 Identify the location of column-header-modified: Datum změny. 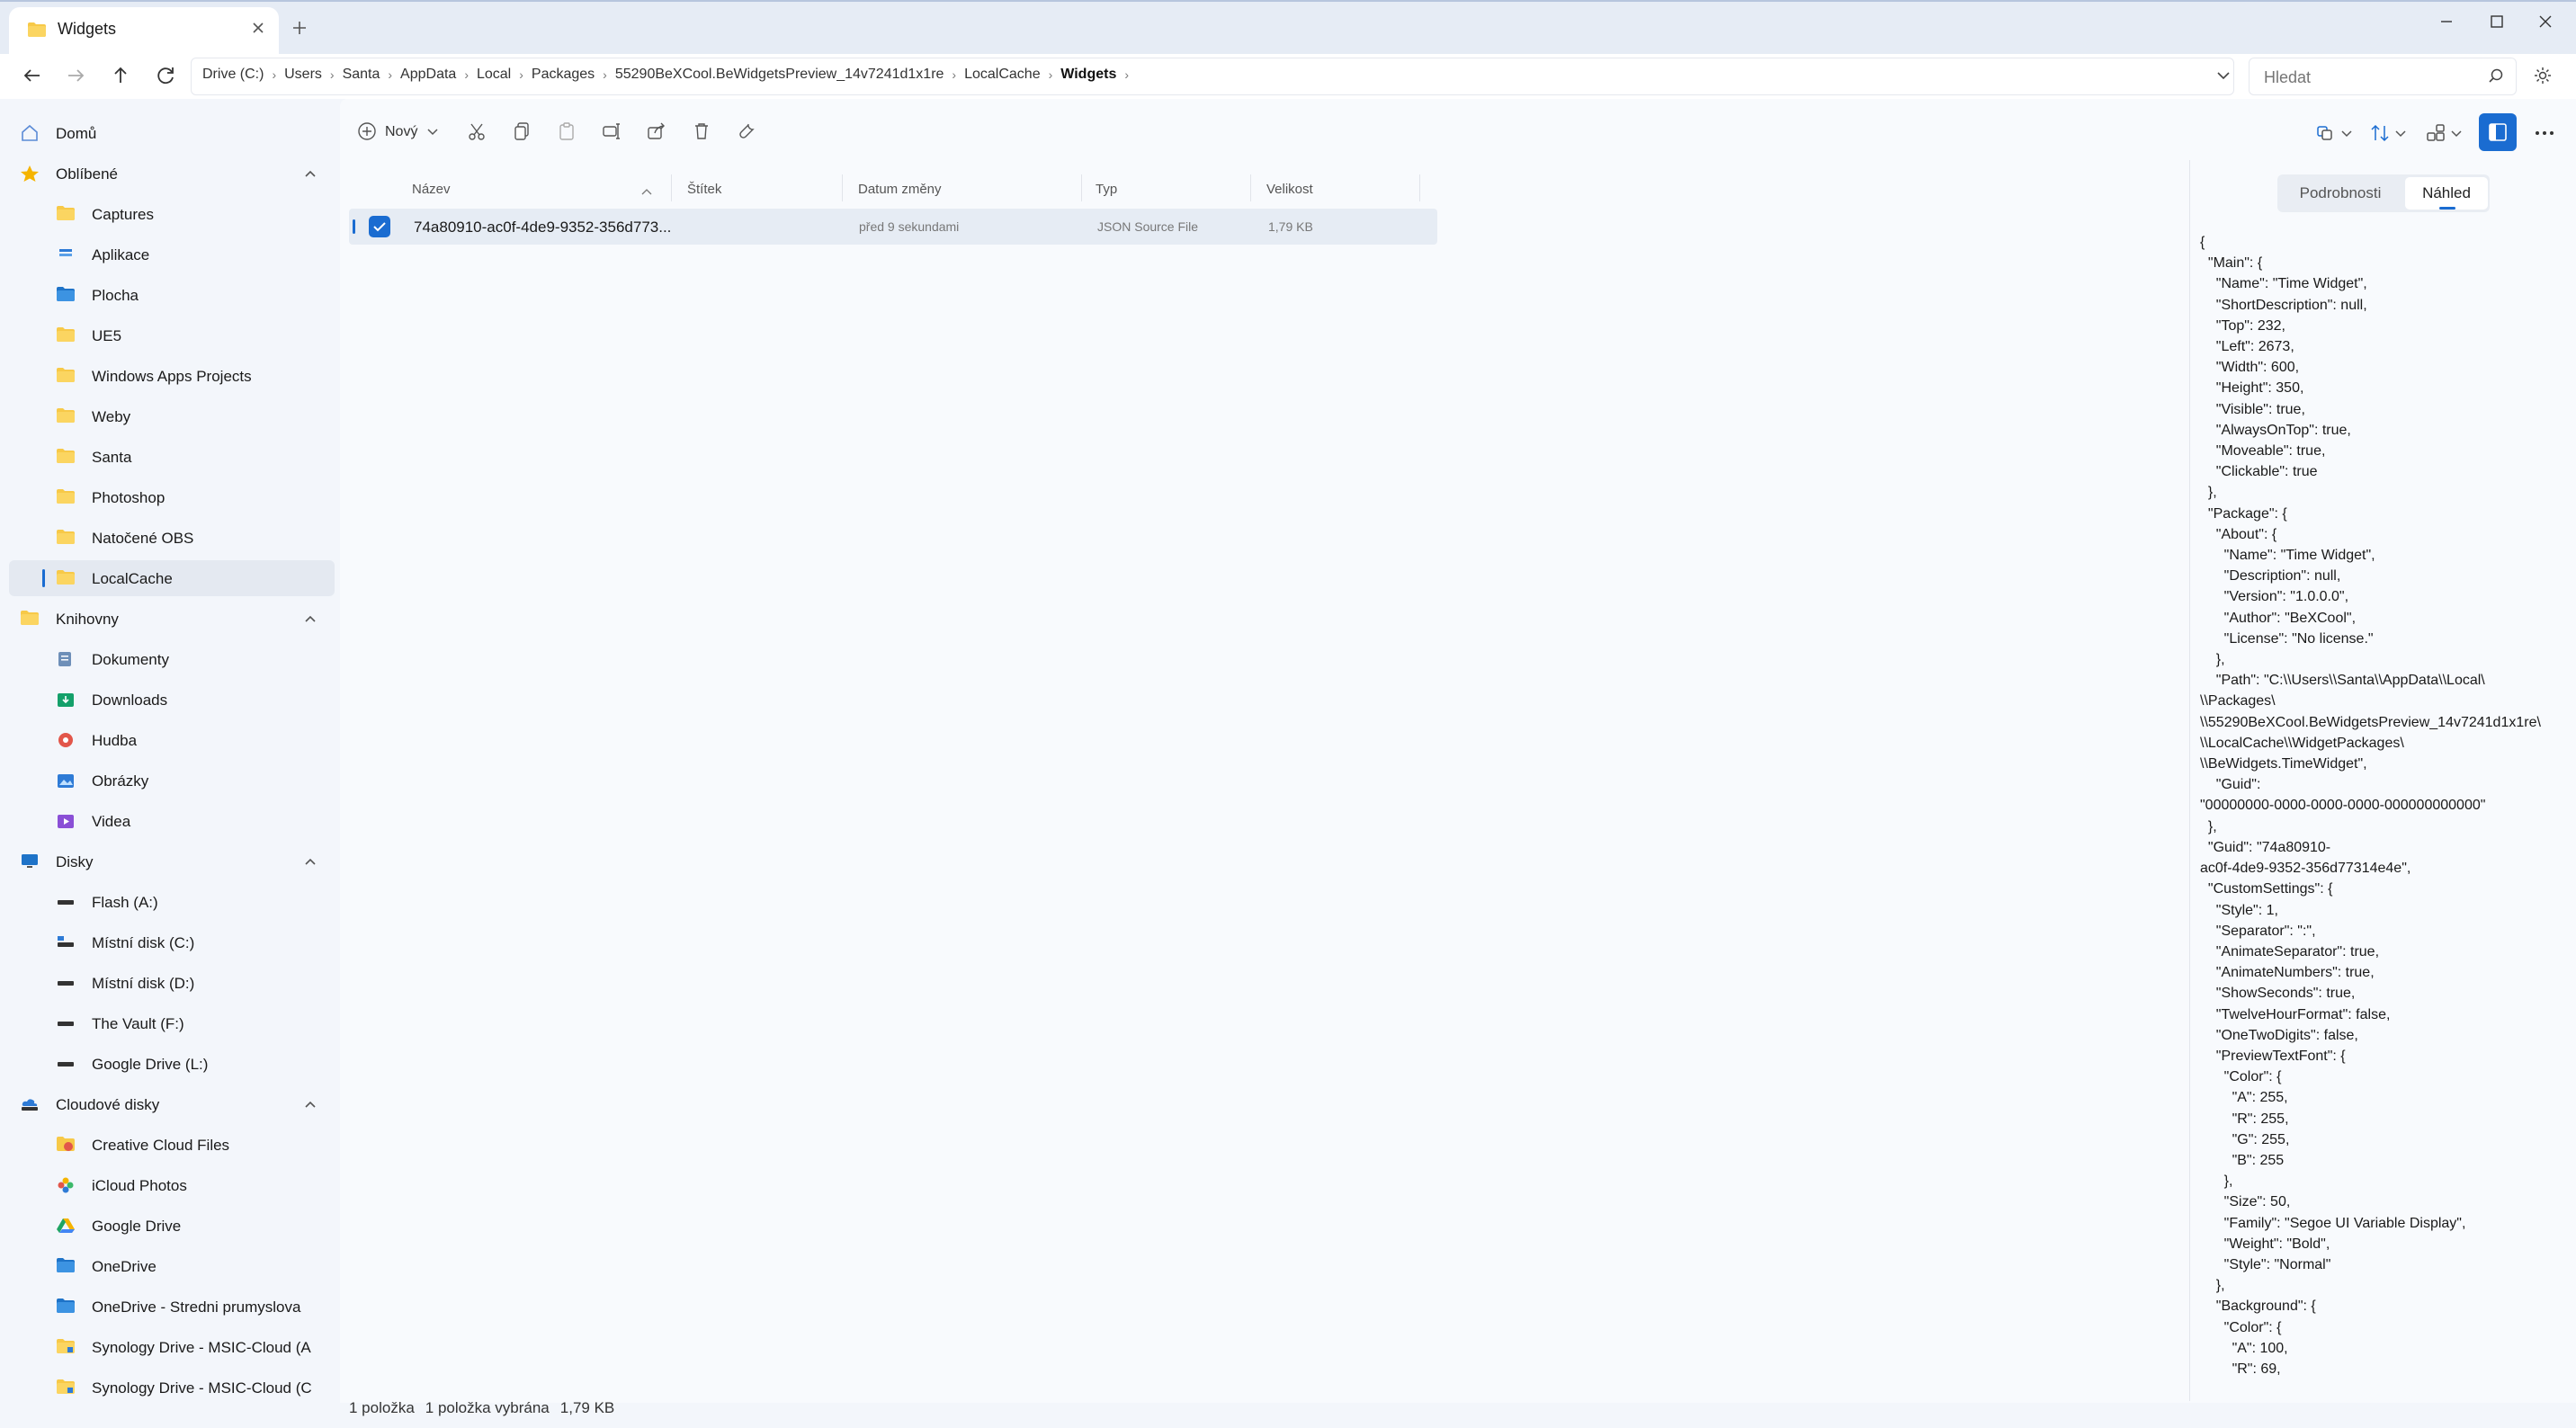
(900, 189).